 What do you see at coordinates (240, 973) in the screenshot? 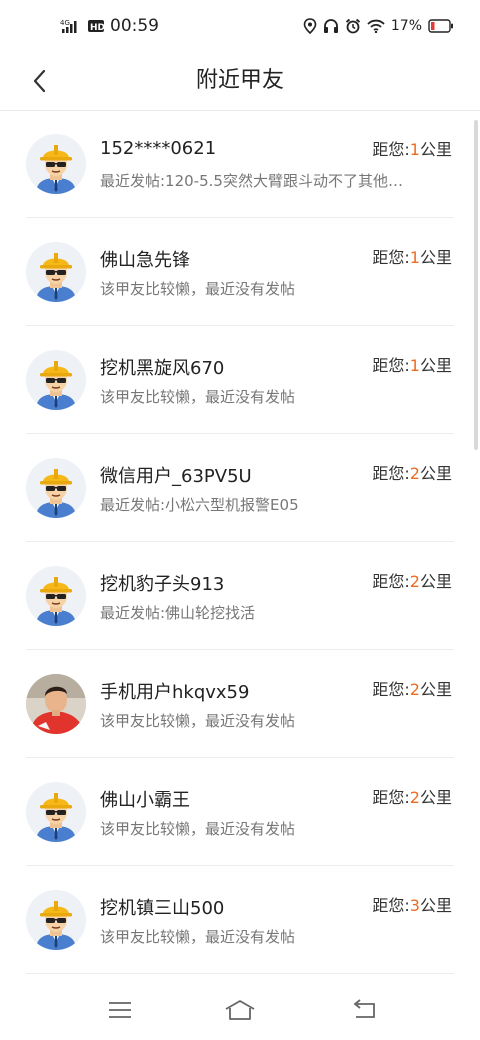
I see `divider` at bounding box center [240, 973].